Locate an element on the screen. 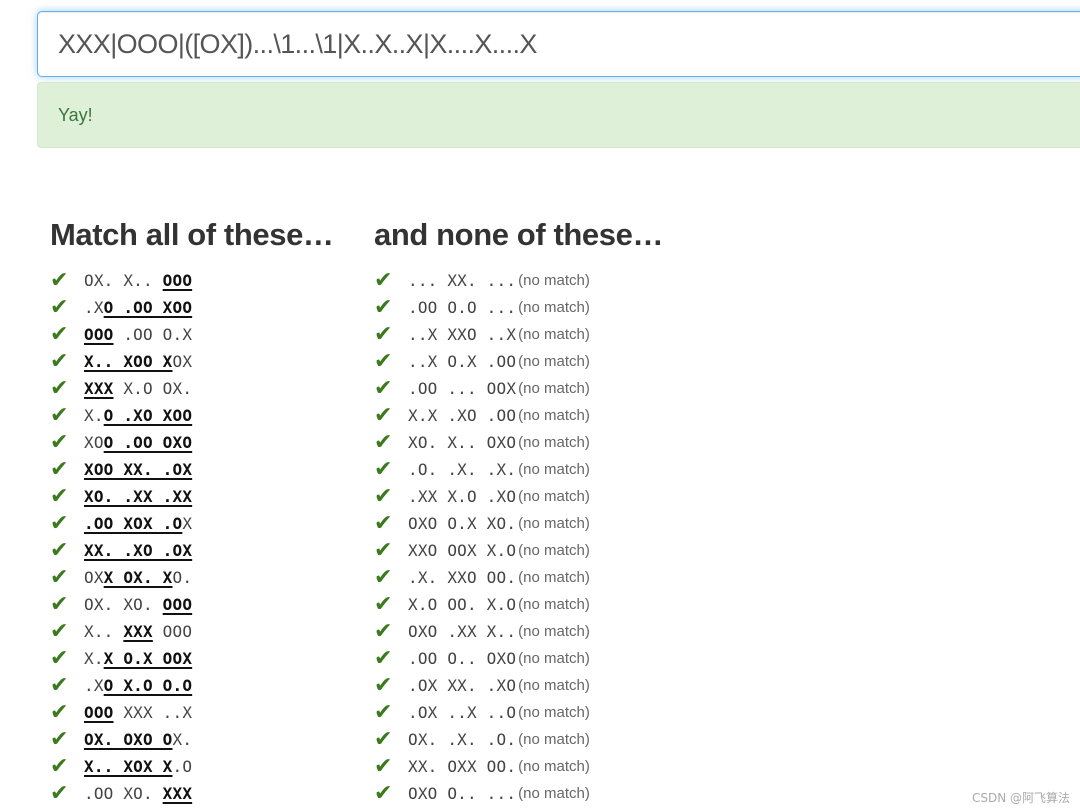 This screenshot has width=1080, height=812. nomatch-word: .OO O.. OXO is located at coordinates (462, 658).